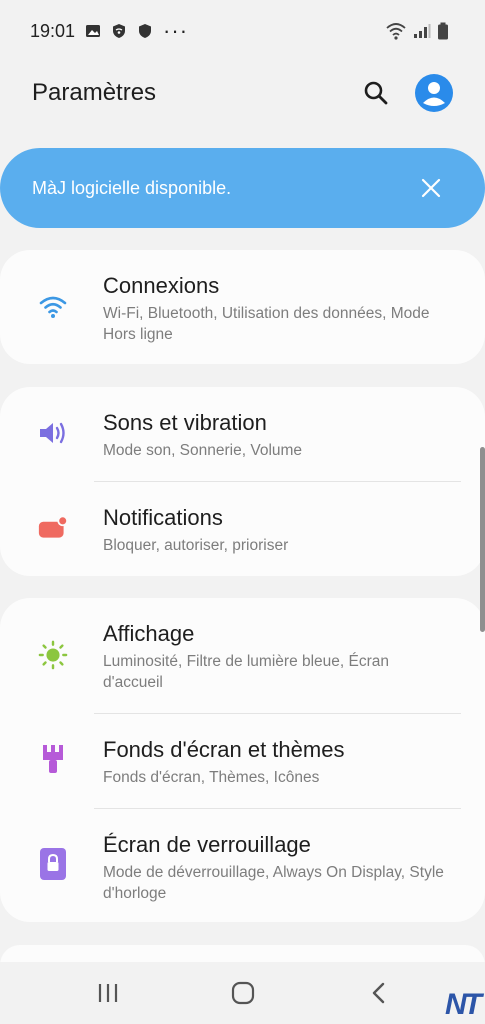  I want to click on back-button, so click(378, 993).